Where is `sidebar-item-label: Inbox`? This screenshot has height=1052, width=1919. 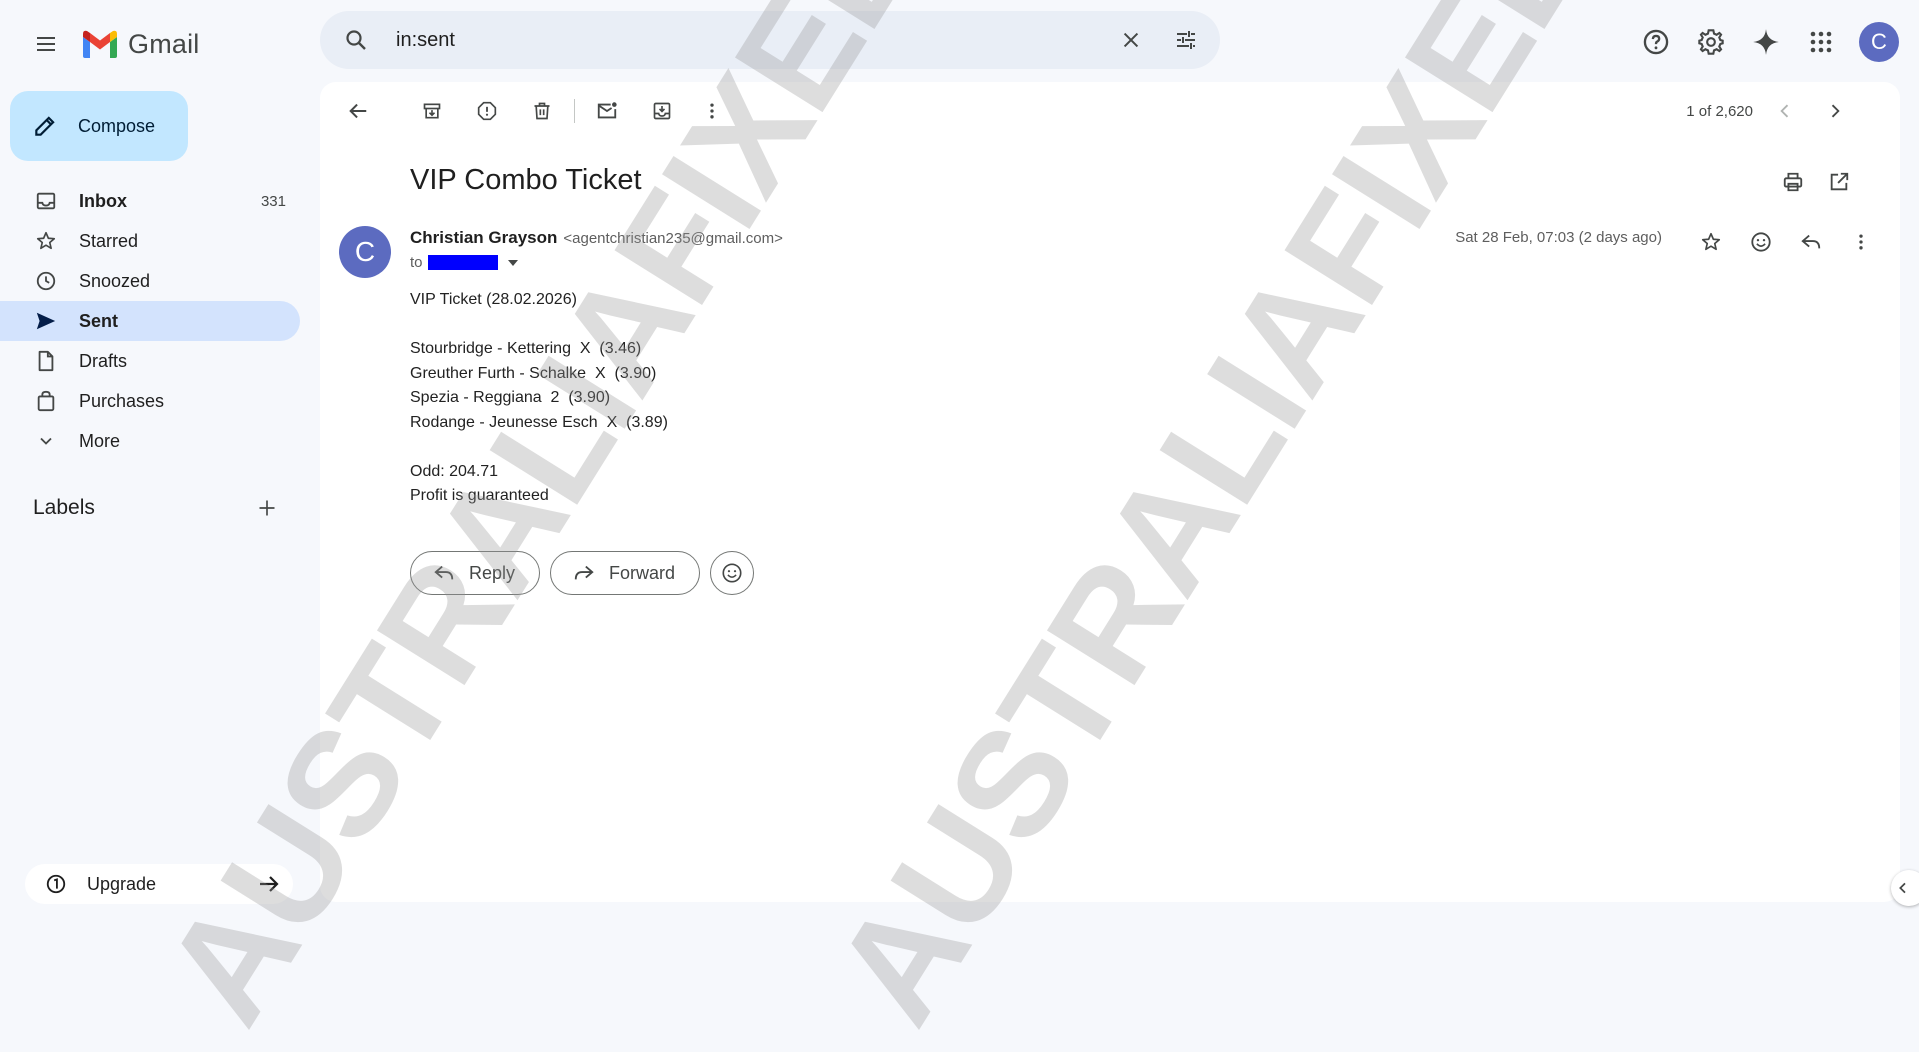
sidebar-item-label: Inbox is located at coordinates (103, 200).